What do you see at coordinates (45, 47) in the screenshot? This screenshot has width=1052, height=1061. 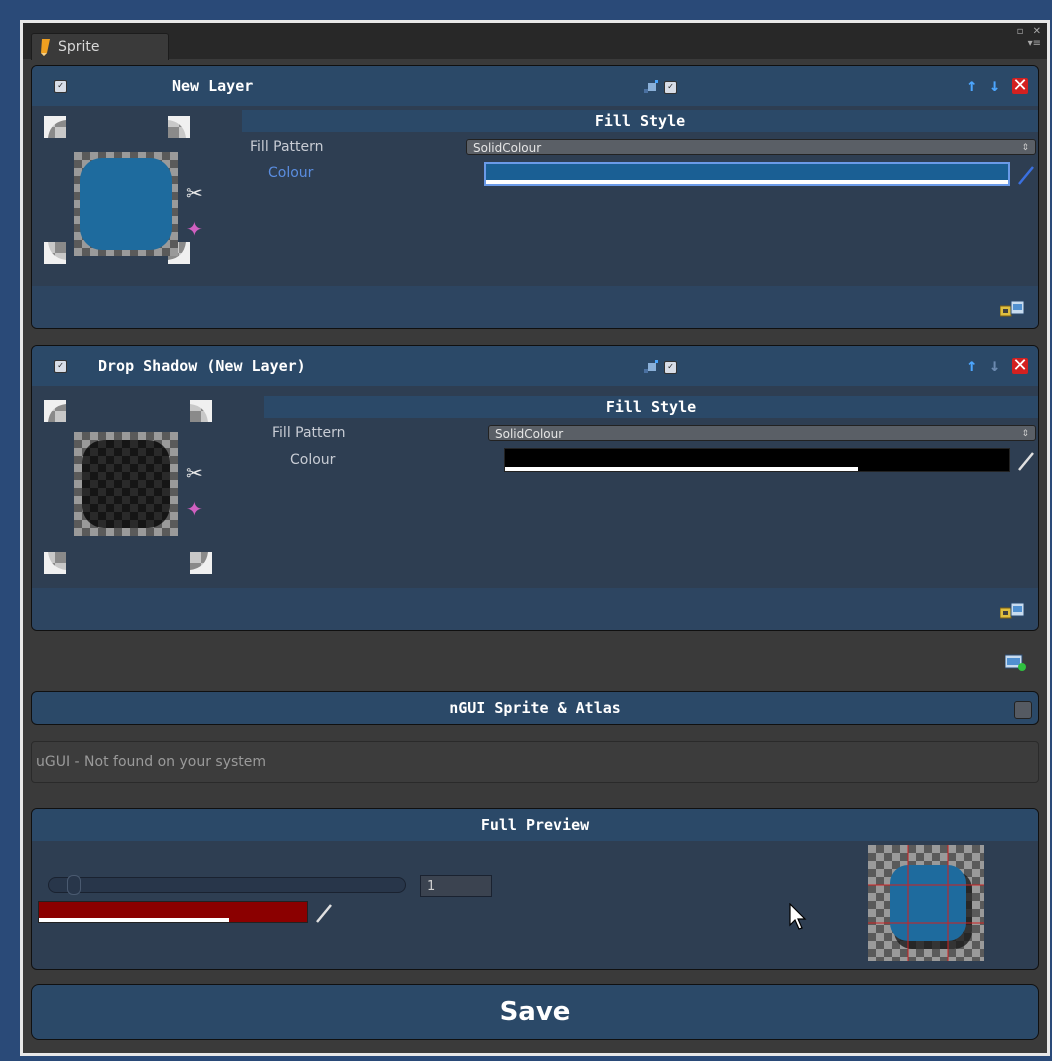 I see `pencil-icon` at bounding box center [45, 47].